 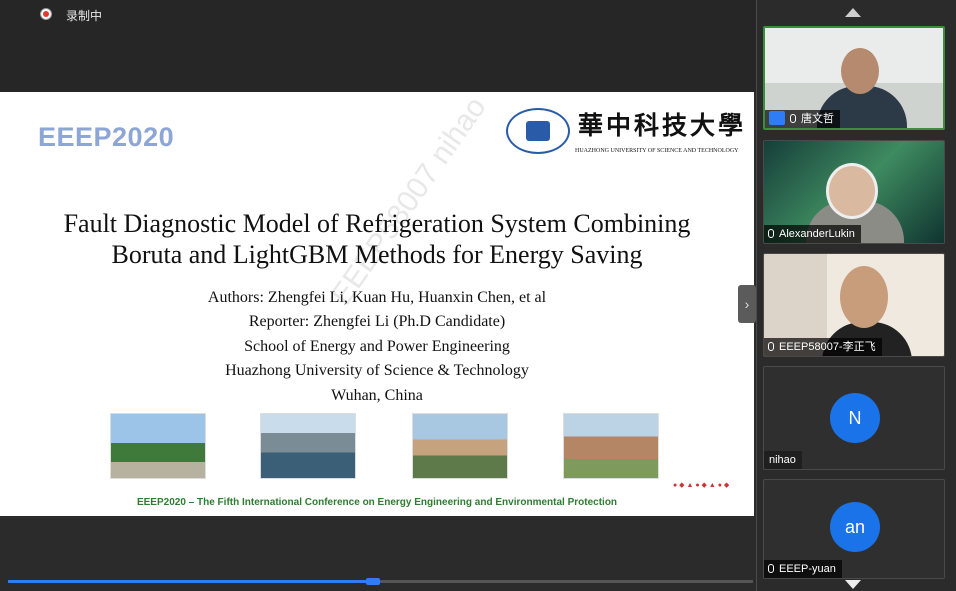 I want to click on record-icon, so click(x=46, y=14).